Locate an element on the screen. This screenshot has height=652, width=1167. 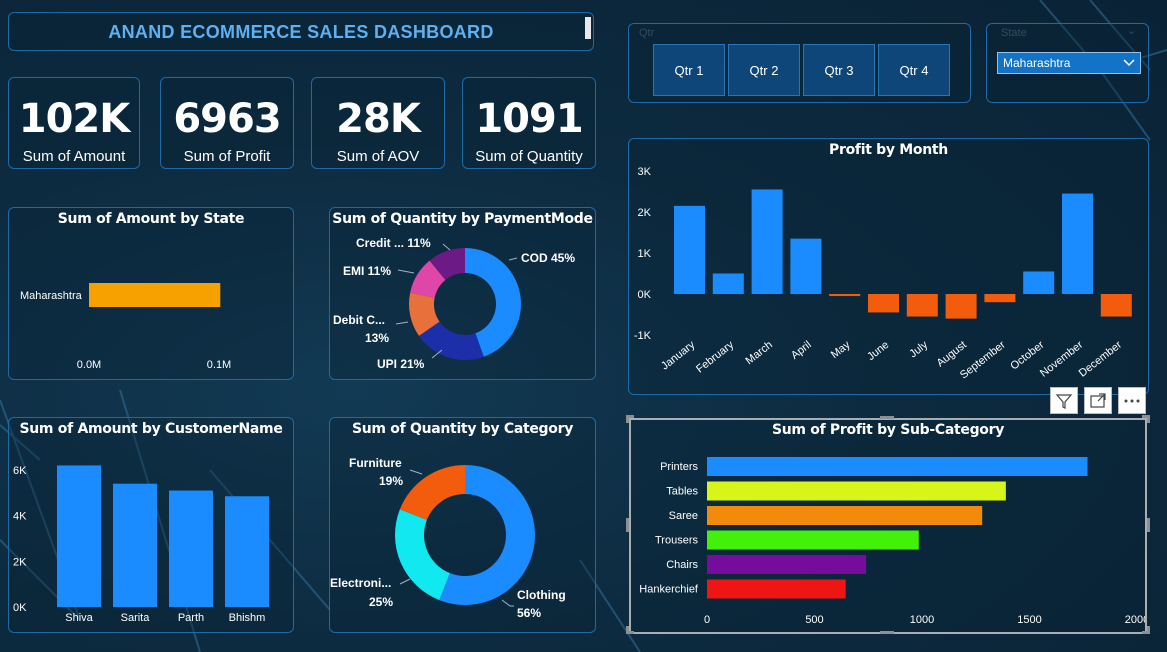
amount-by-customer-svg: 0K 2K 4K 6K Shiva Sarita Parth Bhishm is located at coordinates (141, 544).